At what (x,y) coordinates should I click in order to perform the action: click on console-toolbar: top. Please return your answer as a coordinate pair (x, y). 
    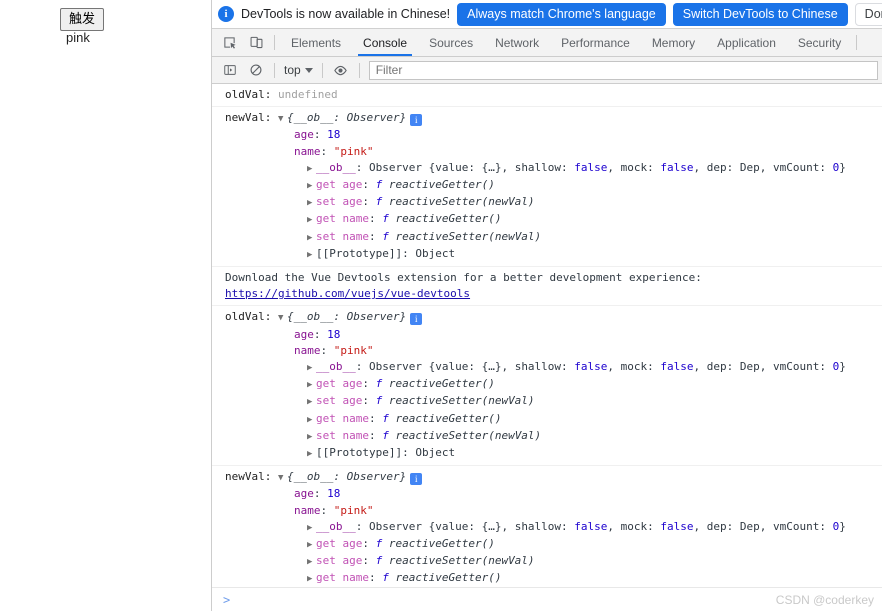
    Looking at the image, I should click on (547, 70).